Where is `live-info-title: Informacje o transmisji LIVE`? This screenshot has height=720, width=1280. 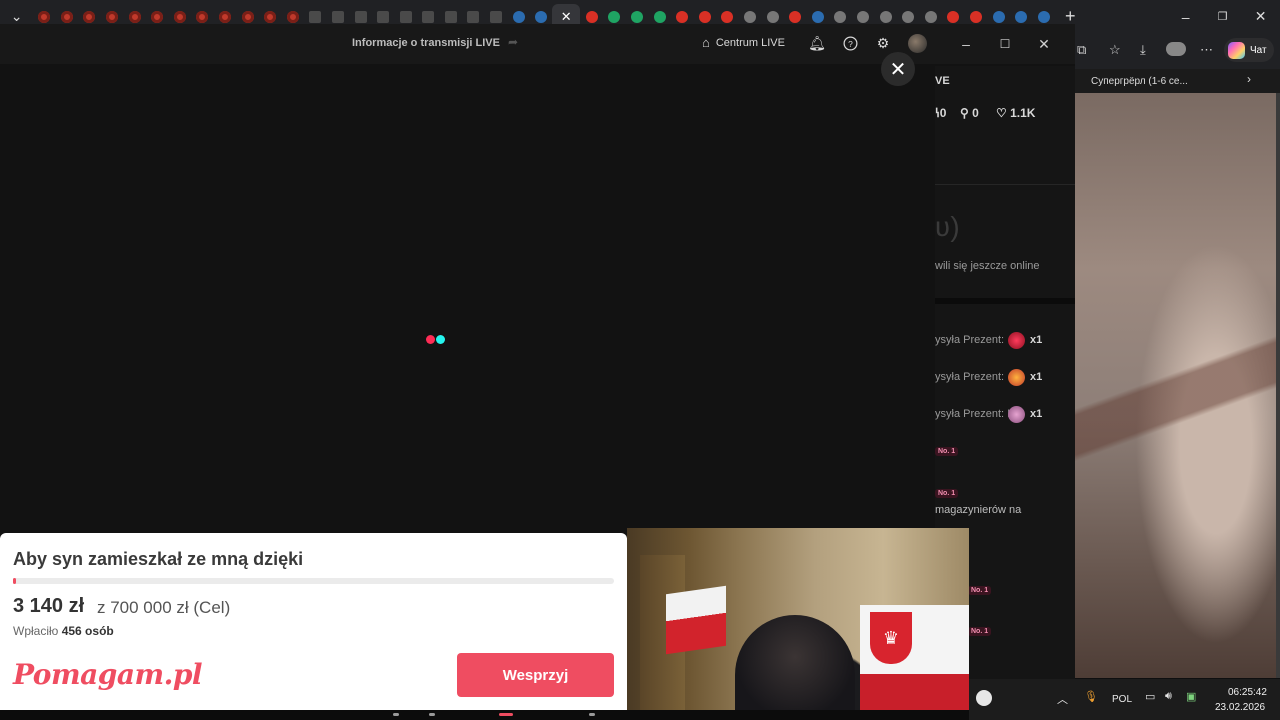 live-info-title: Informacje o transmisji LIVE is located at coordinates (426, 43).